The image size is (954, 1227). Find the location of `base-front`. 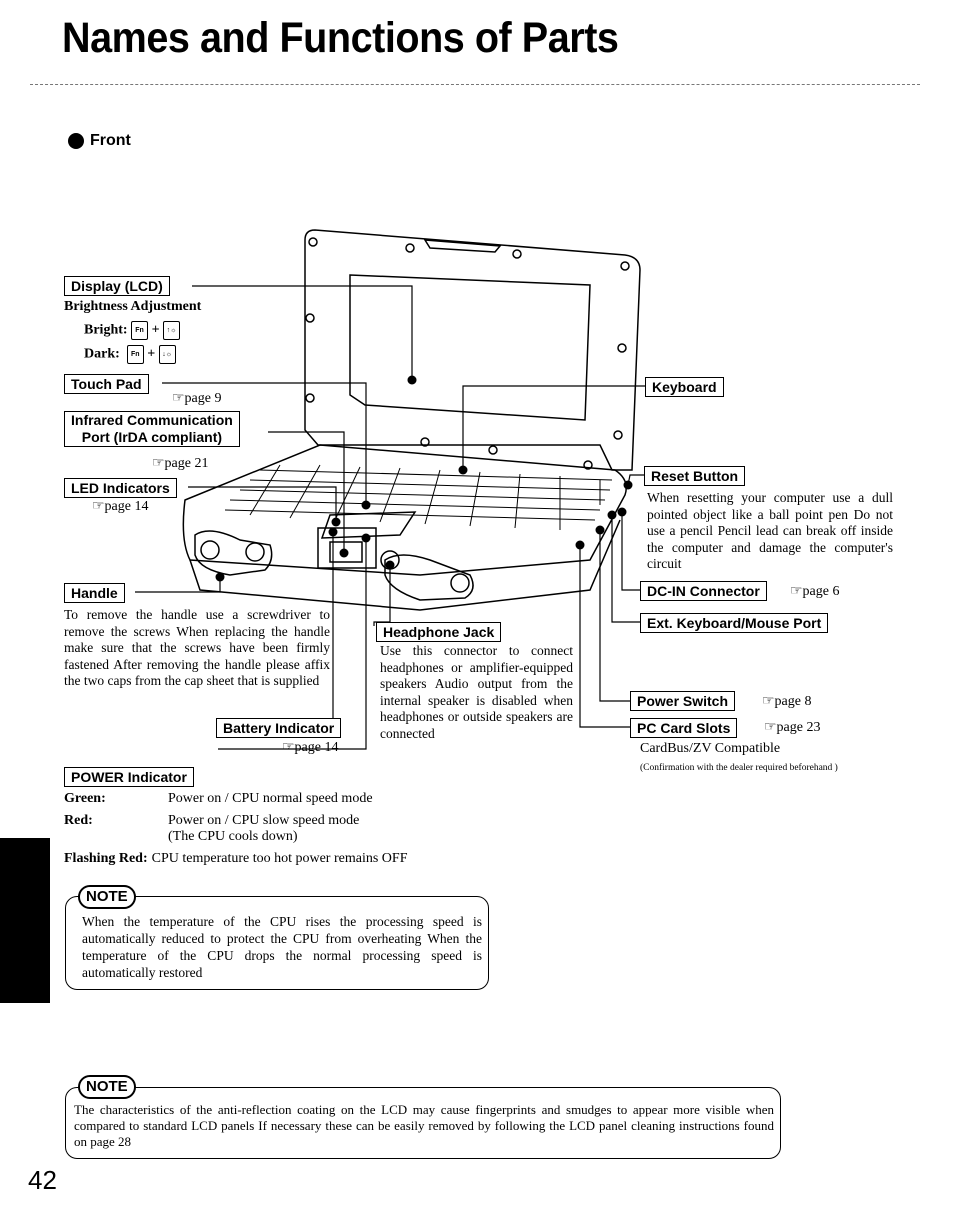

base-front is located at coordinates (405, 565).